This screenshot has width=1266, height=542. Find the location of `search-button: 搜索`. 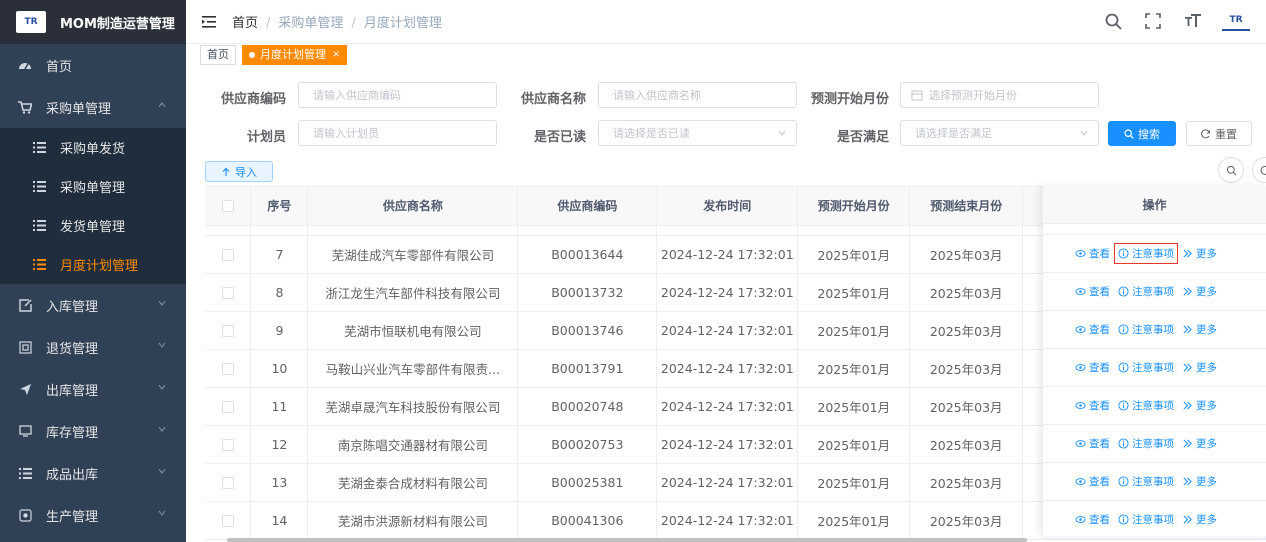

search-button: 搜索 is located at coordinates (1142, 133).